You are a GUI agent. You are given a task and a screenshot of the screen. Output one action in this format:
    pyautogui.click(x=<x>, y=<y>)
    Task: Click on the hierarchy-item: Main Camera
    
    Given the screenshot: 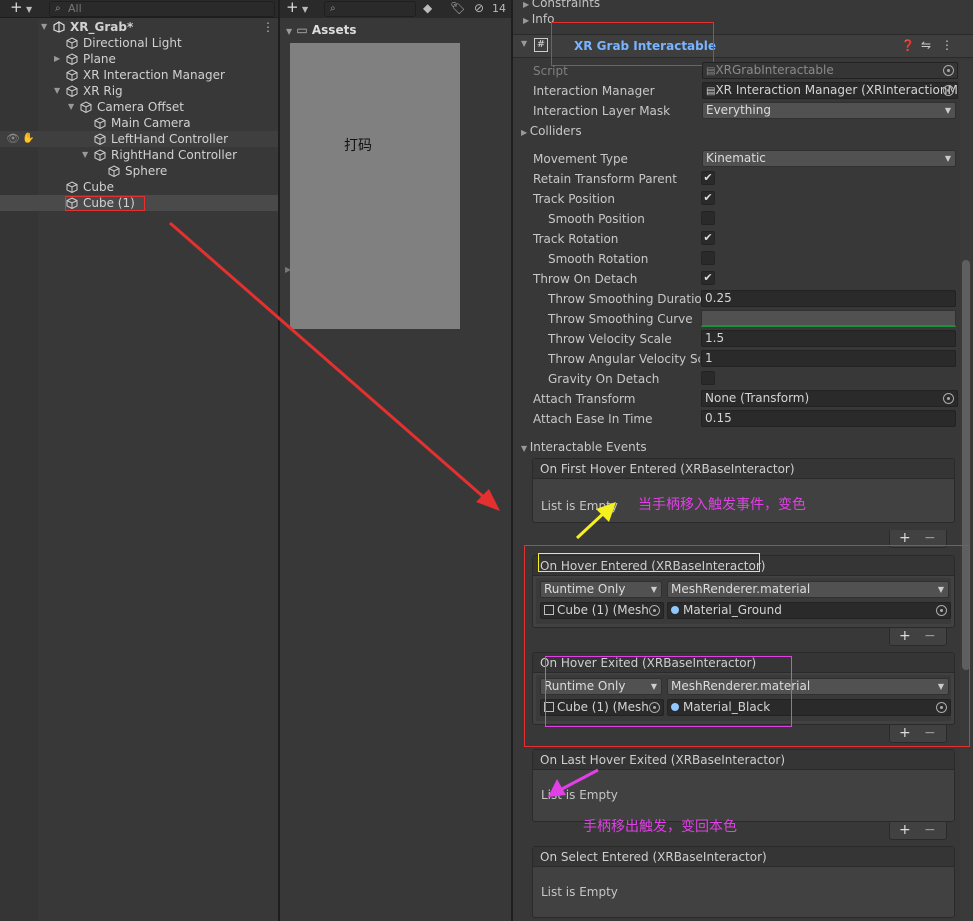 What is the action you would take?
    pyautogui.click(x=139, y=123)
    